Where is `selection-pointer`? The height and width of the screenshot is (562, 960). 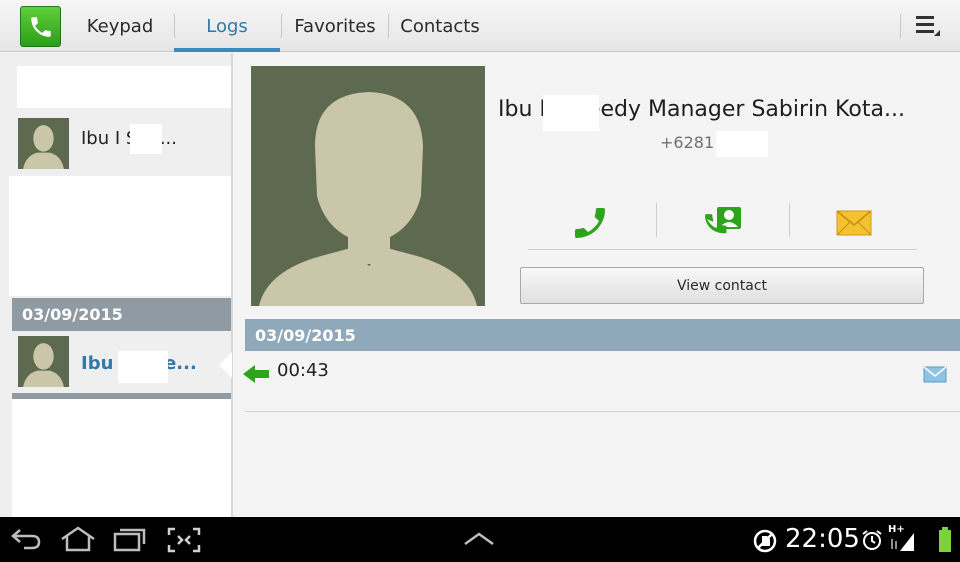 selection-pointer is located at coordinates (225, 365).